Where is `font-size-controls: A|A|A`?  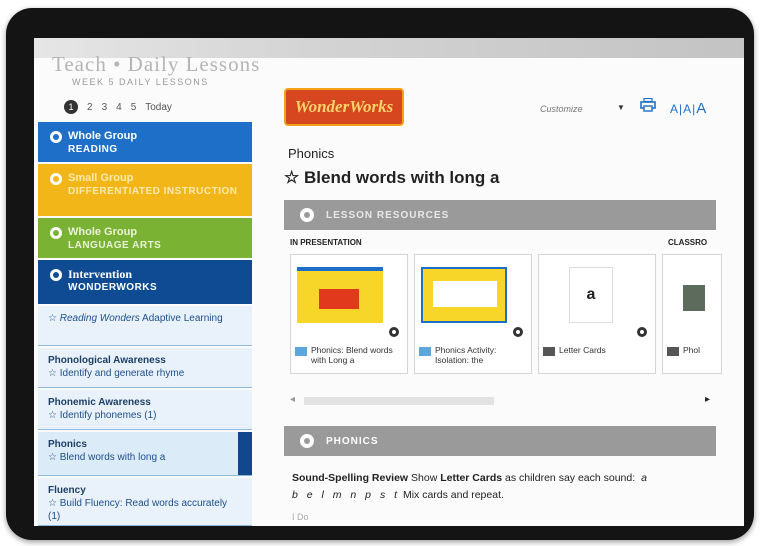
font-size-controls: A|A|A is located at coordinates (688, 108).